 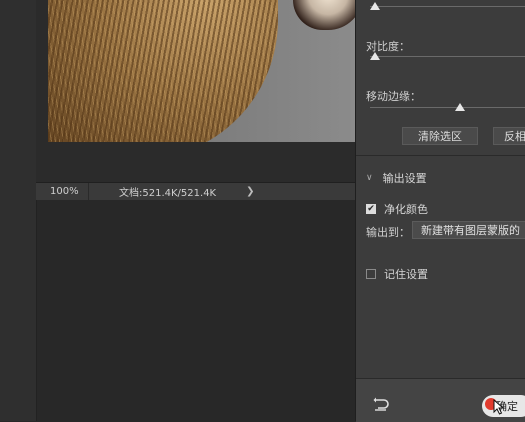 What do you see at coordinates (393, 96) in the screenshot?
I see `shift-edge-label: 移动边缘：` at bounding box center [393, 96].